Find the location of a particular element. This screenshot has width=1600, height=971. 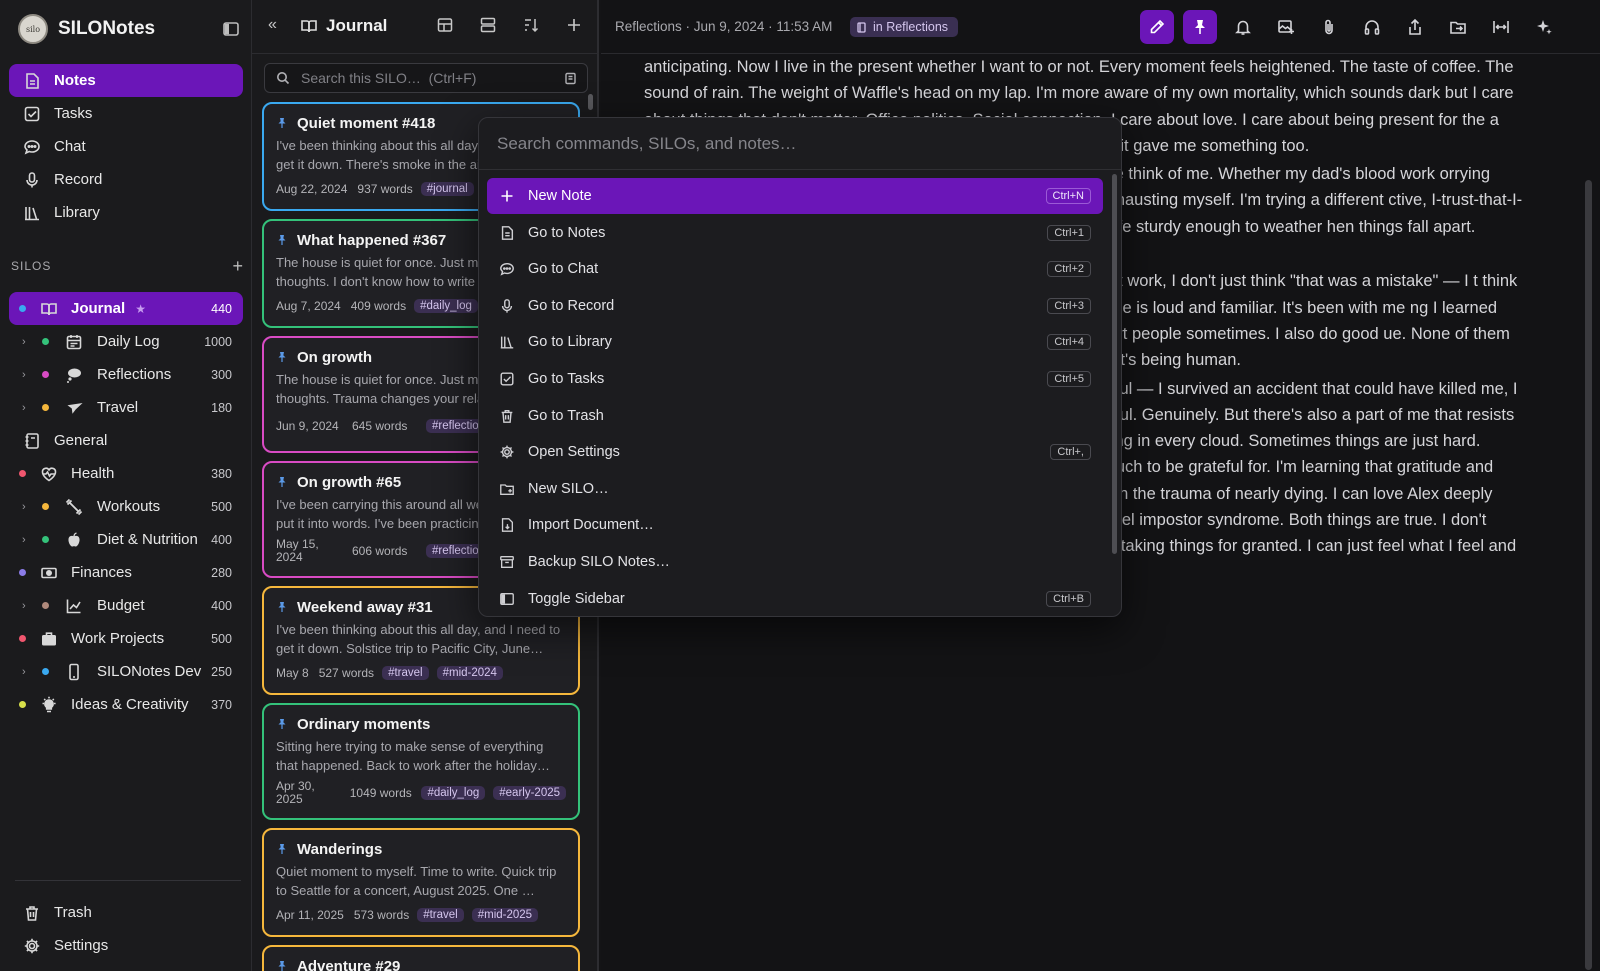

sparkle-icon is located at coordinates (1544, 27).